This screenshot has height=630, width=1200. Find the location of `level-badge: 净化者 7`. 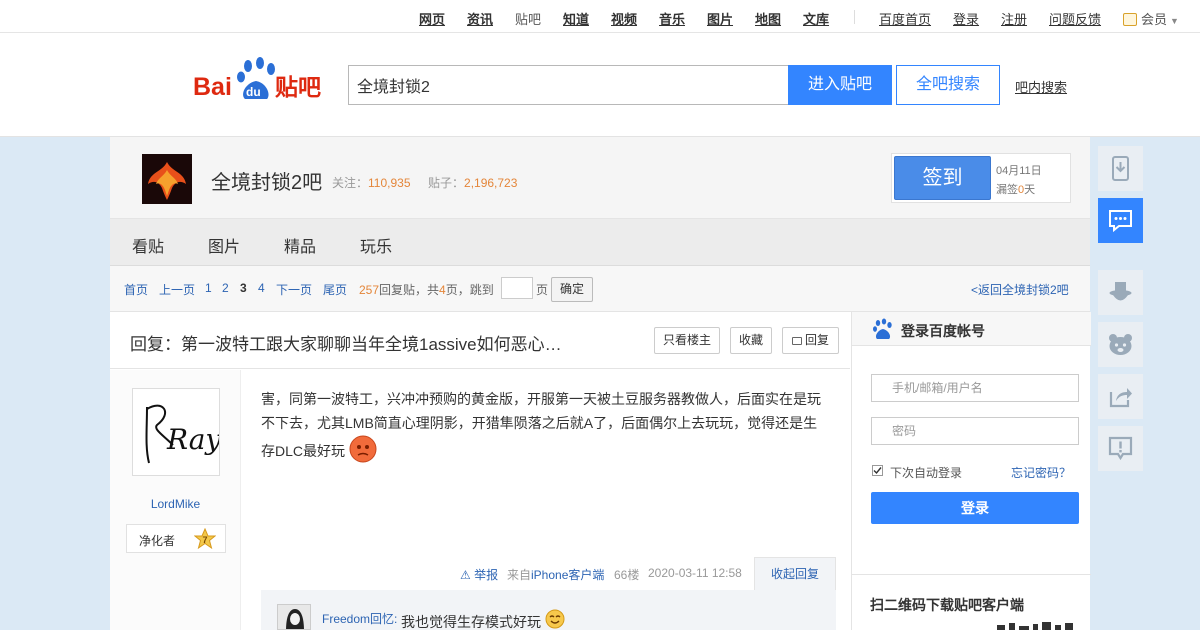

level-badge: 净化者 7 is located at coordinates (176, 538).